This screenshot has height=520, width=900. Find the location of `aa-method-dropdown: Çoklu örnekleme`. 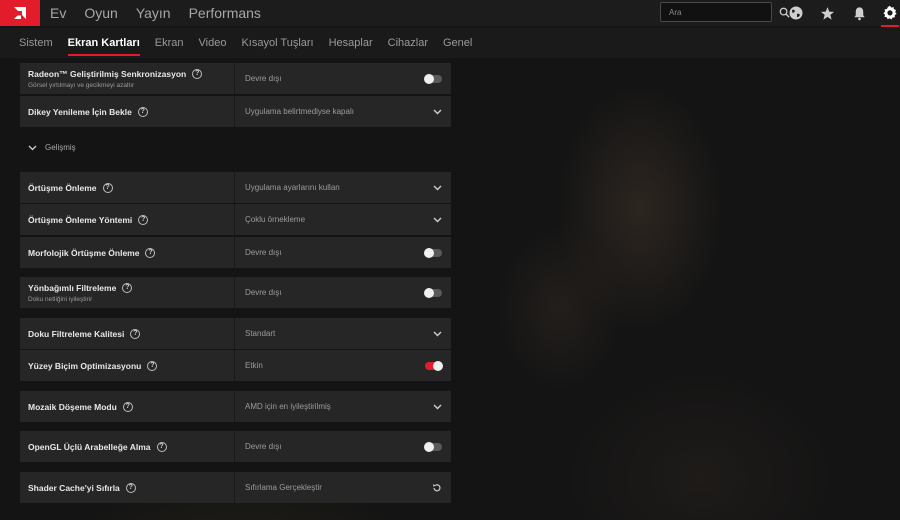

aa-method-dropdown: Çoklu örnekleme is located at coordinates (343, 219).